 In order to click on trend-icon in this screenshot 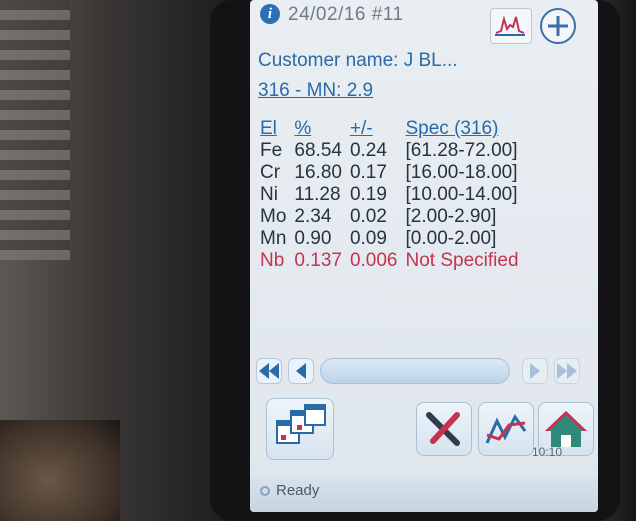, I will do `click(506, 429)`.